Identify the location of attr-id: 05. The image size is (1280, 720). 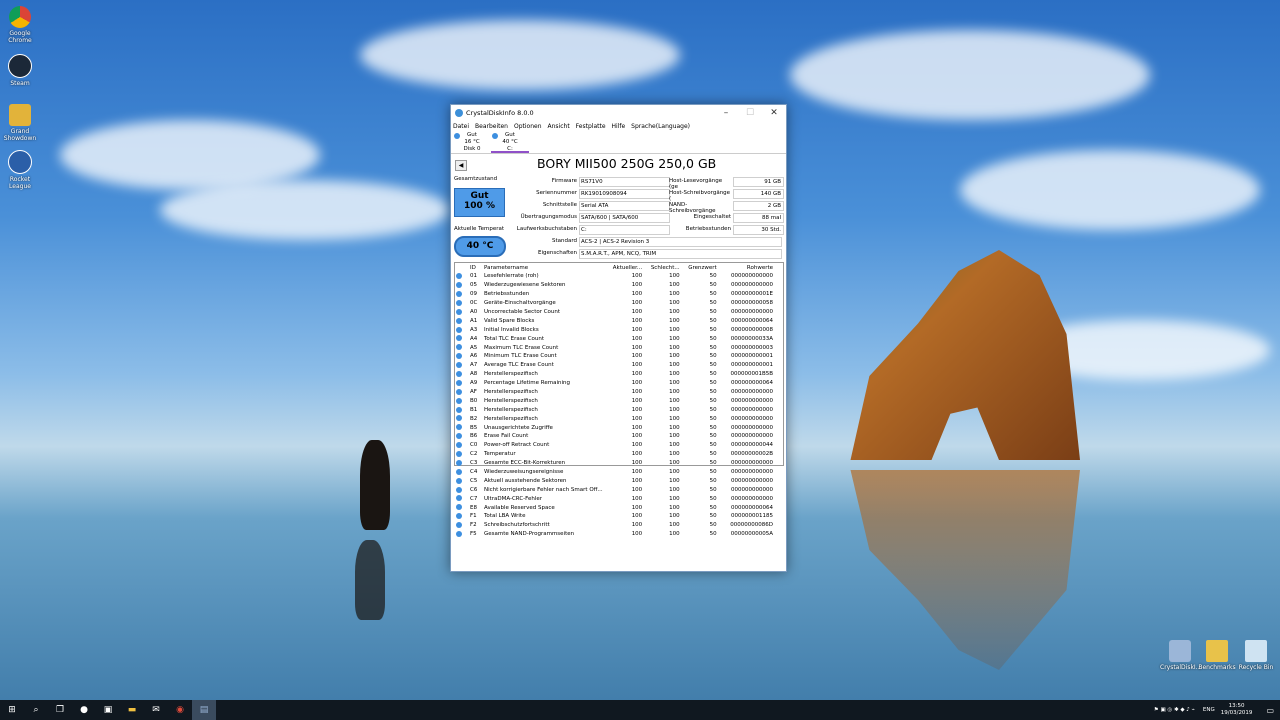
(473, 285).